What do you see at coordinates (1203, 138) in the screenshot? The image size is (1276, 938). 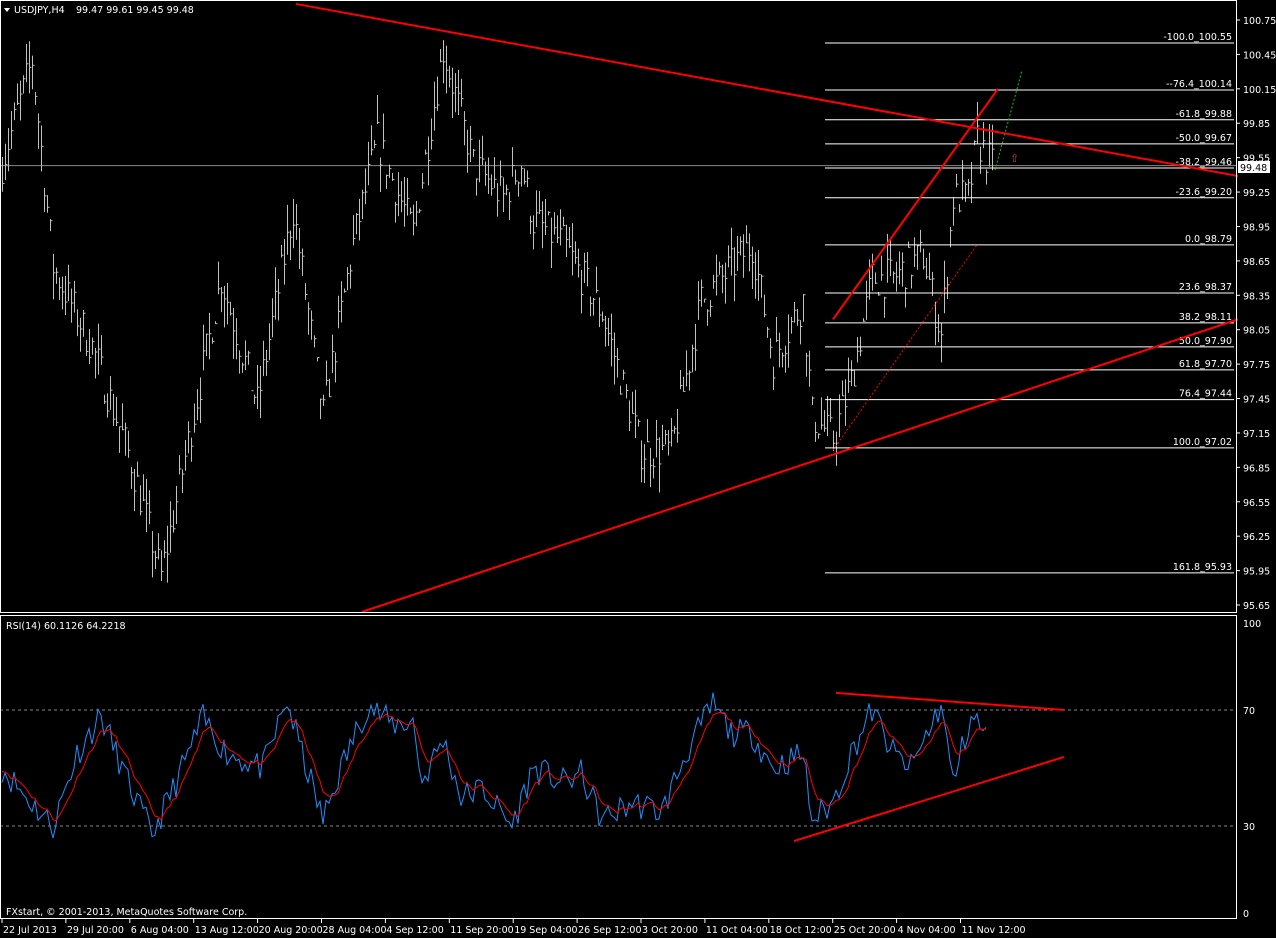 I see `fib-level-label: -50.0_99.67` at bounding box center [1203, 138].